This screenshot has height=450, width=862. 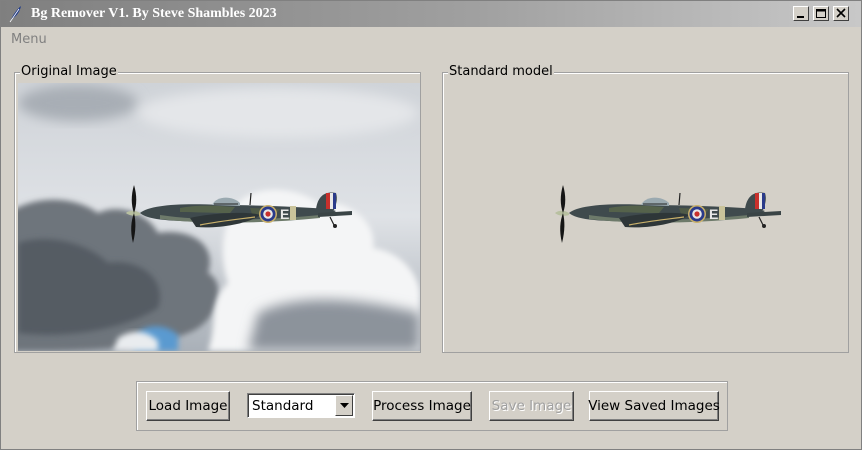 I want to click on close-button, so click(x=841, y=13).